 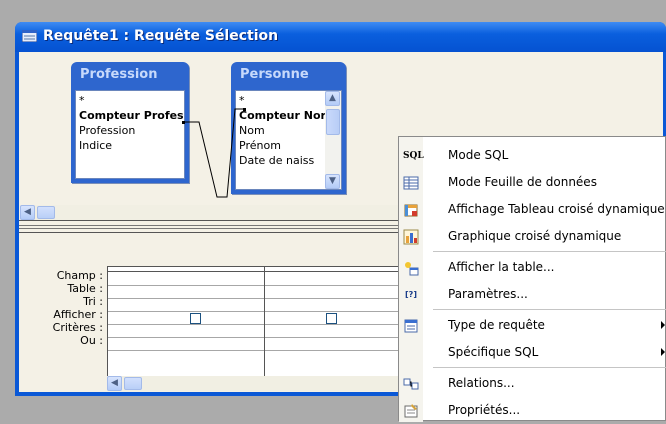 What do you see at coordinates (161, 36) in the screenshot?
I see `window-title: Requête1 : Requête Sélection` at bounding box center [161, 36].